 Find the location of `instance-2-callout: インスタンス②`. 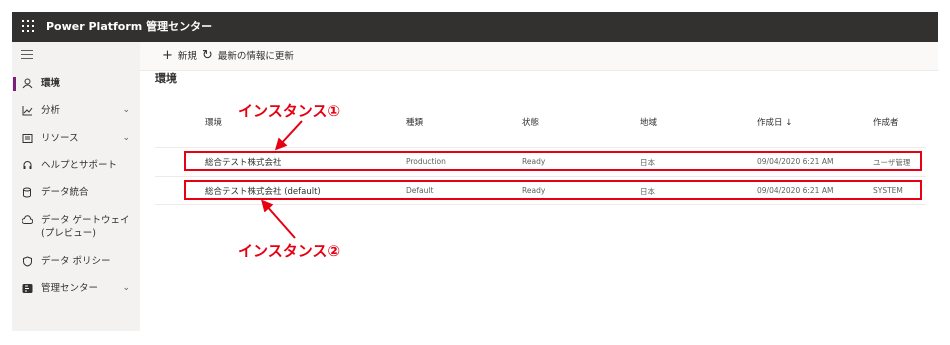

instance-2-callout: インスタンス② is located at coordinates (289, 251).